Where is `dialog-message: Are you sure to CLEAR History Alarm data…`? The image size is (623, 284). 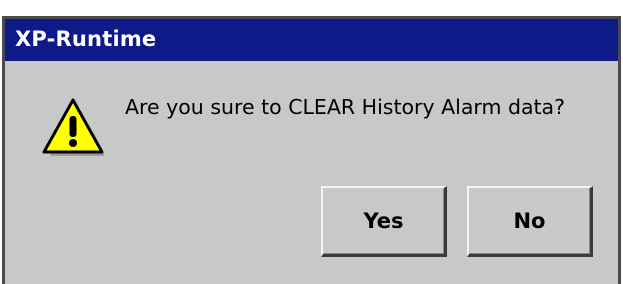 dialog-message: Are you sure to CLEAR History Alarm data… is located at coordinates (345, 107).